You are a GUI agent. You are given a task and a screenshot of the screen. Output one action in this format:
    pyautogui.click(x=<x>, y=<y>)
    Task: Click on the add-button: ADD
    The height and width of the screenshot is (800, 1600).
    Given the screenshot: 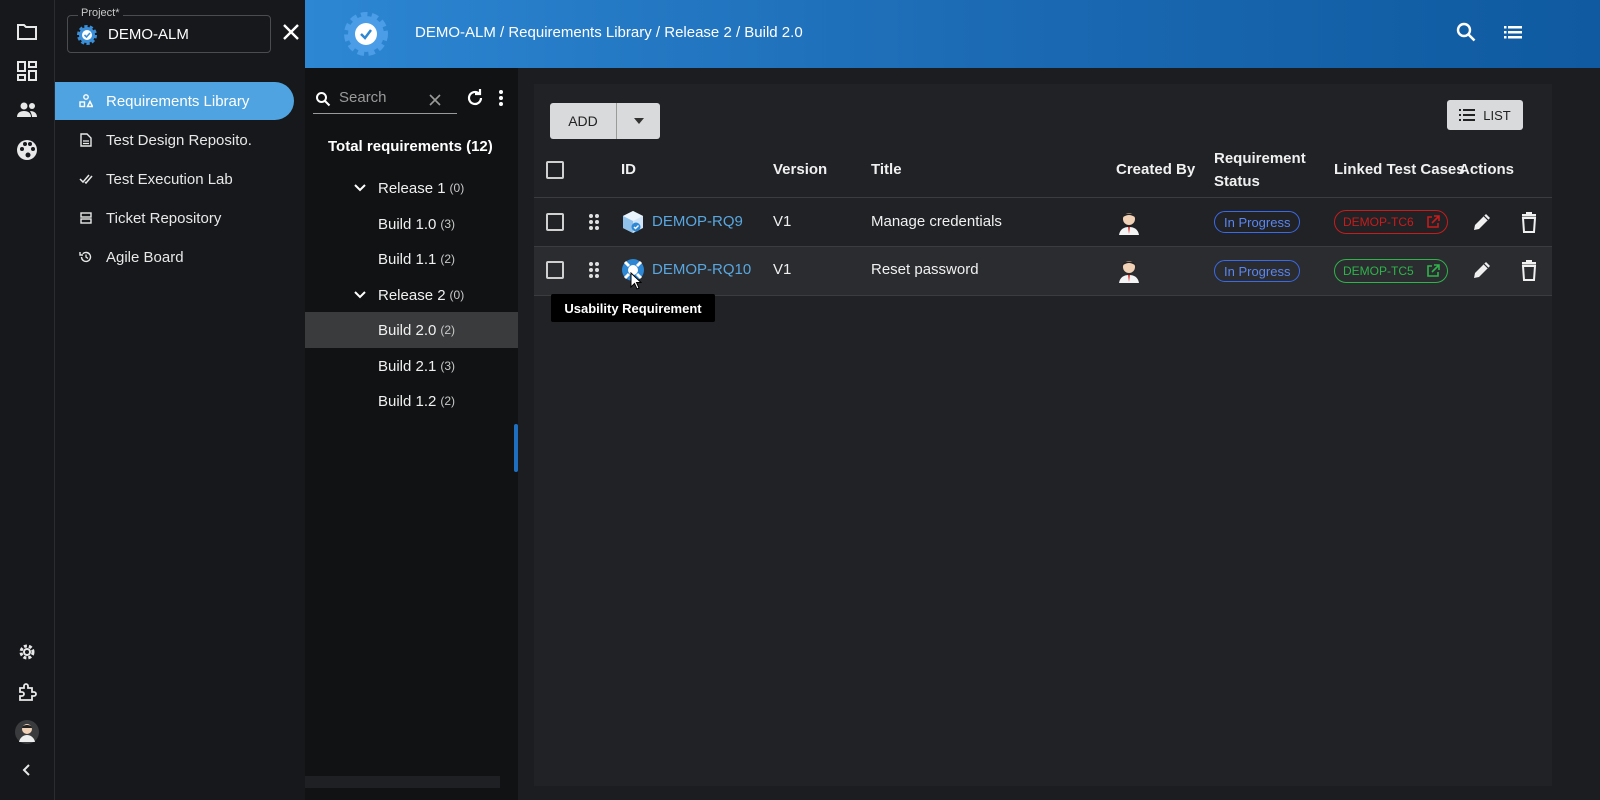 What is the action you would take?
    pyautogui.click(x=583, y=121)
    